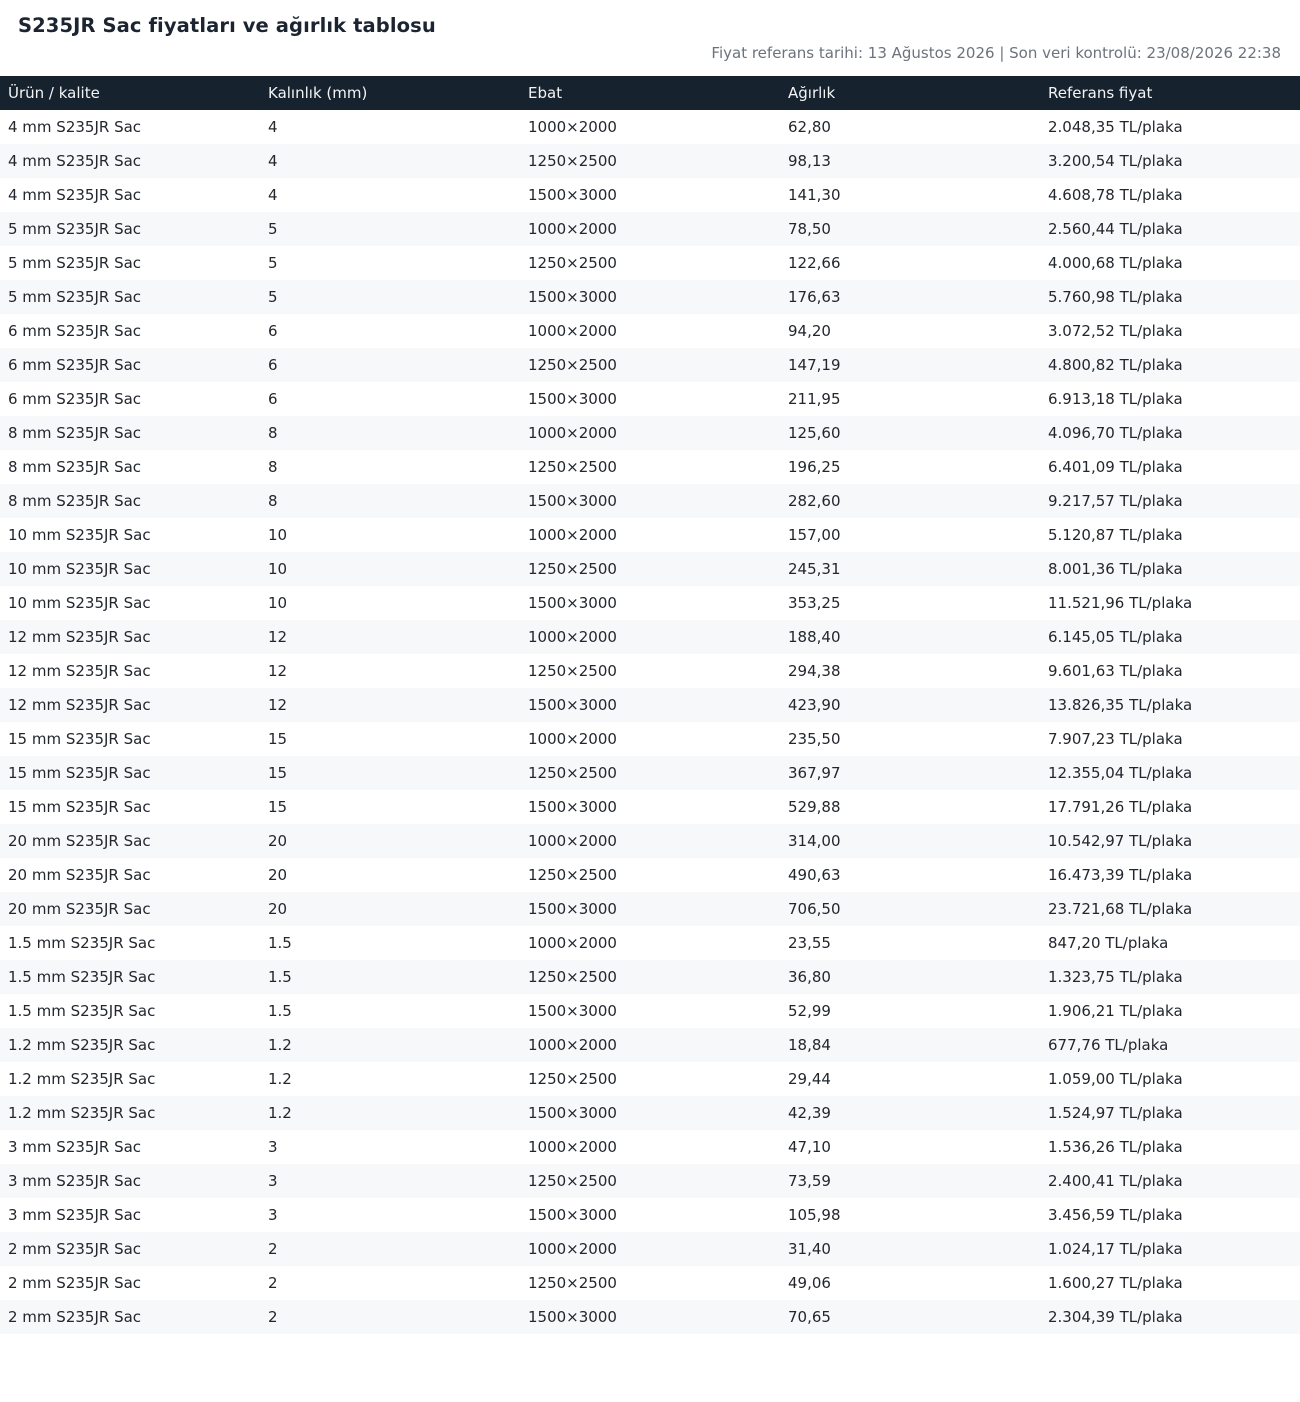  What do you see at coordinates (1115, 1215) in the screenshot?
I see `cell-price: 3.456,59 TL/plaka` at bounding box center [1115, 1215].